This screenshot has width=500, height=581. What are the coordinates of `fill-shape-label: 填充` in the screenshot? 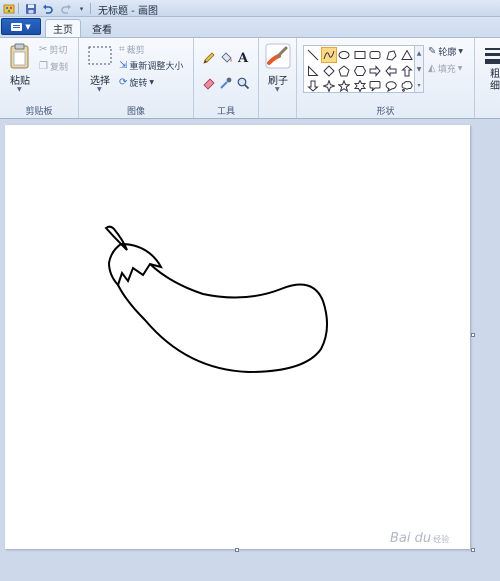 It's located at (446, 70).